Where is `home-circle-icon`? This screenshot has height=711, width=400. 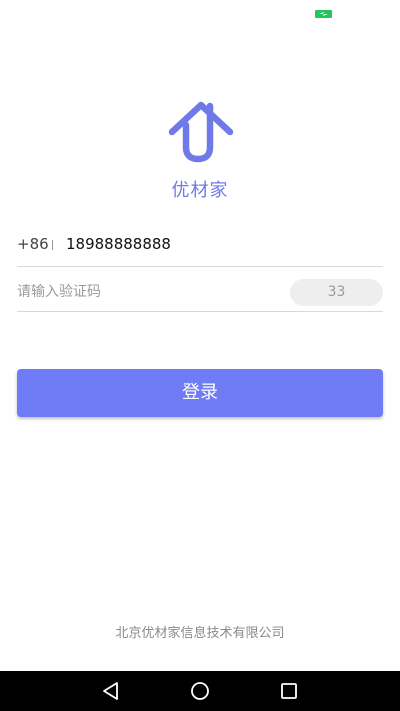 home-circle-icon is located at coordinates (200, 691).